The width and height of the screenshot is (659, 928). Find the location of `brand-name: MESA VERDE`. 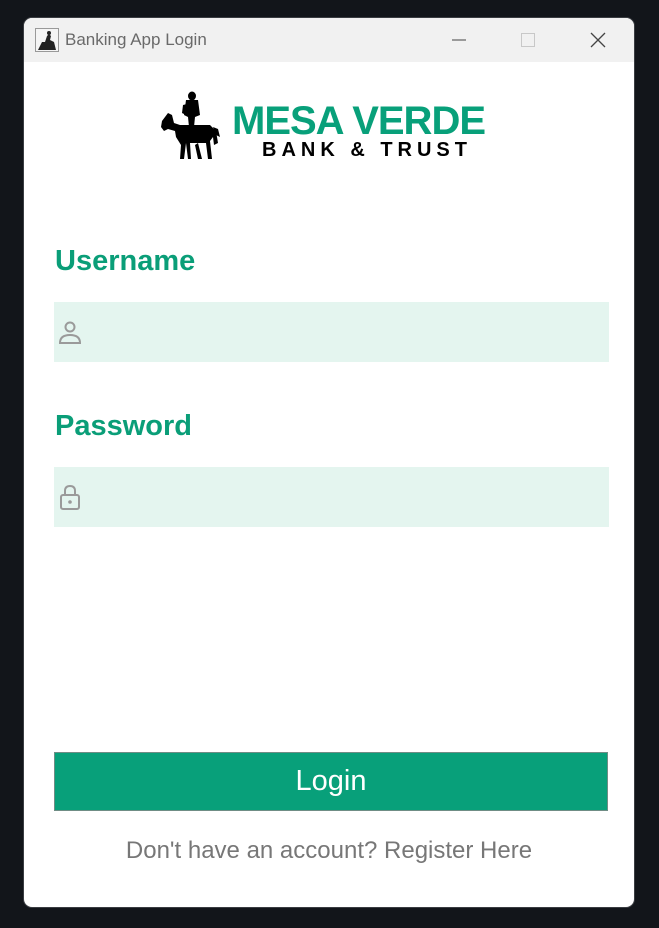

brand-name: MESA VERDE is located at coordinates (359, 121).